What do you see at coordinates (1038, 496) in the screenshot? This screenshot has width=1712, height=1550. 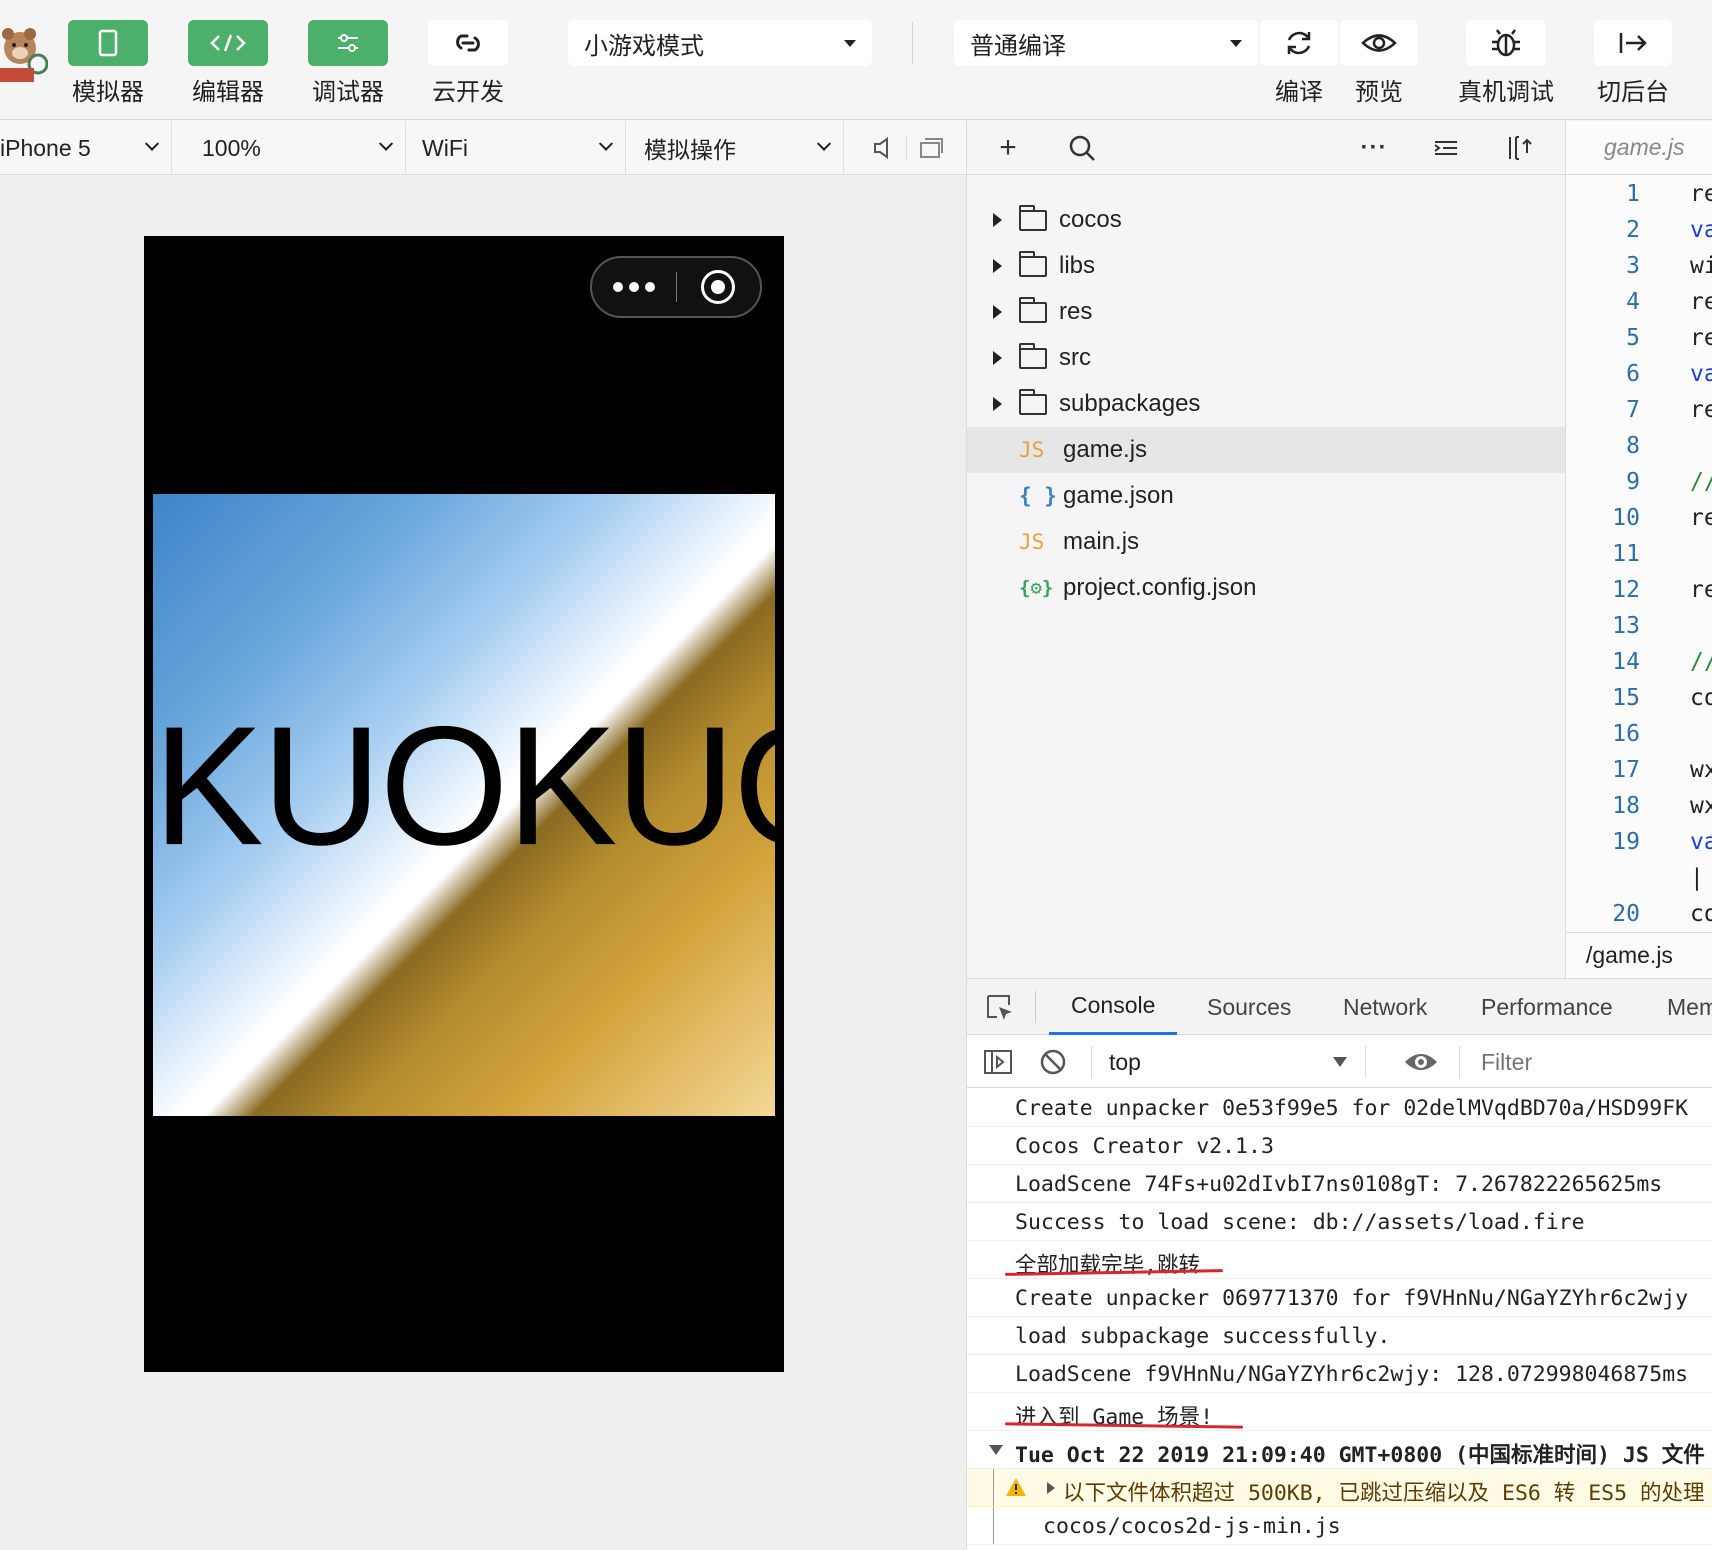 I see `json-file-icon: { }` at bounding box center [1038, 496].